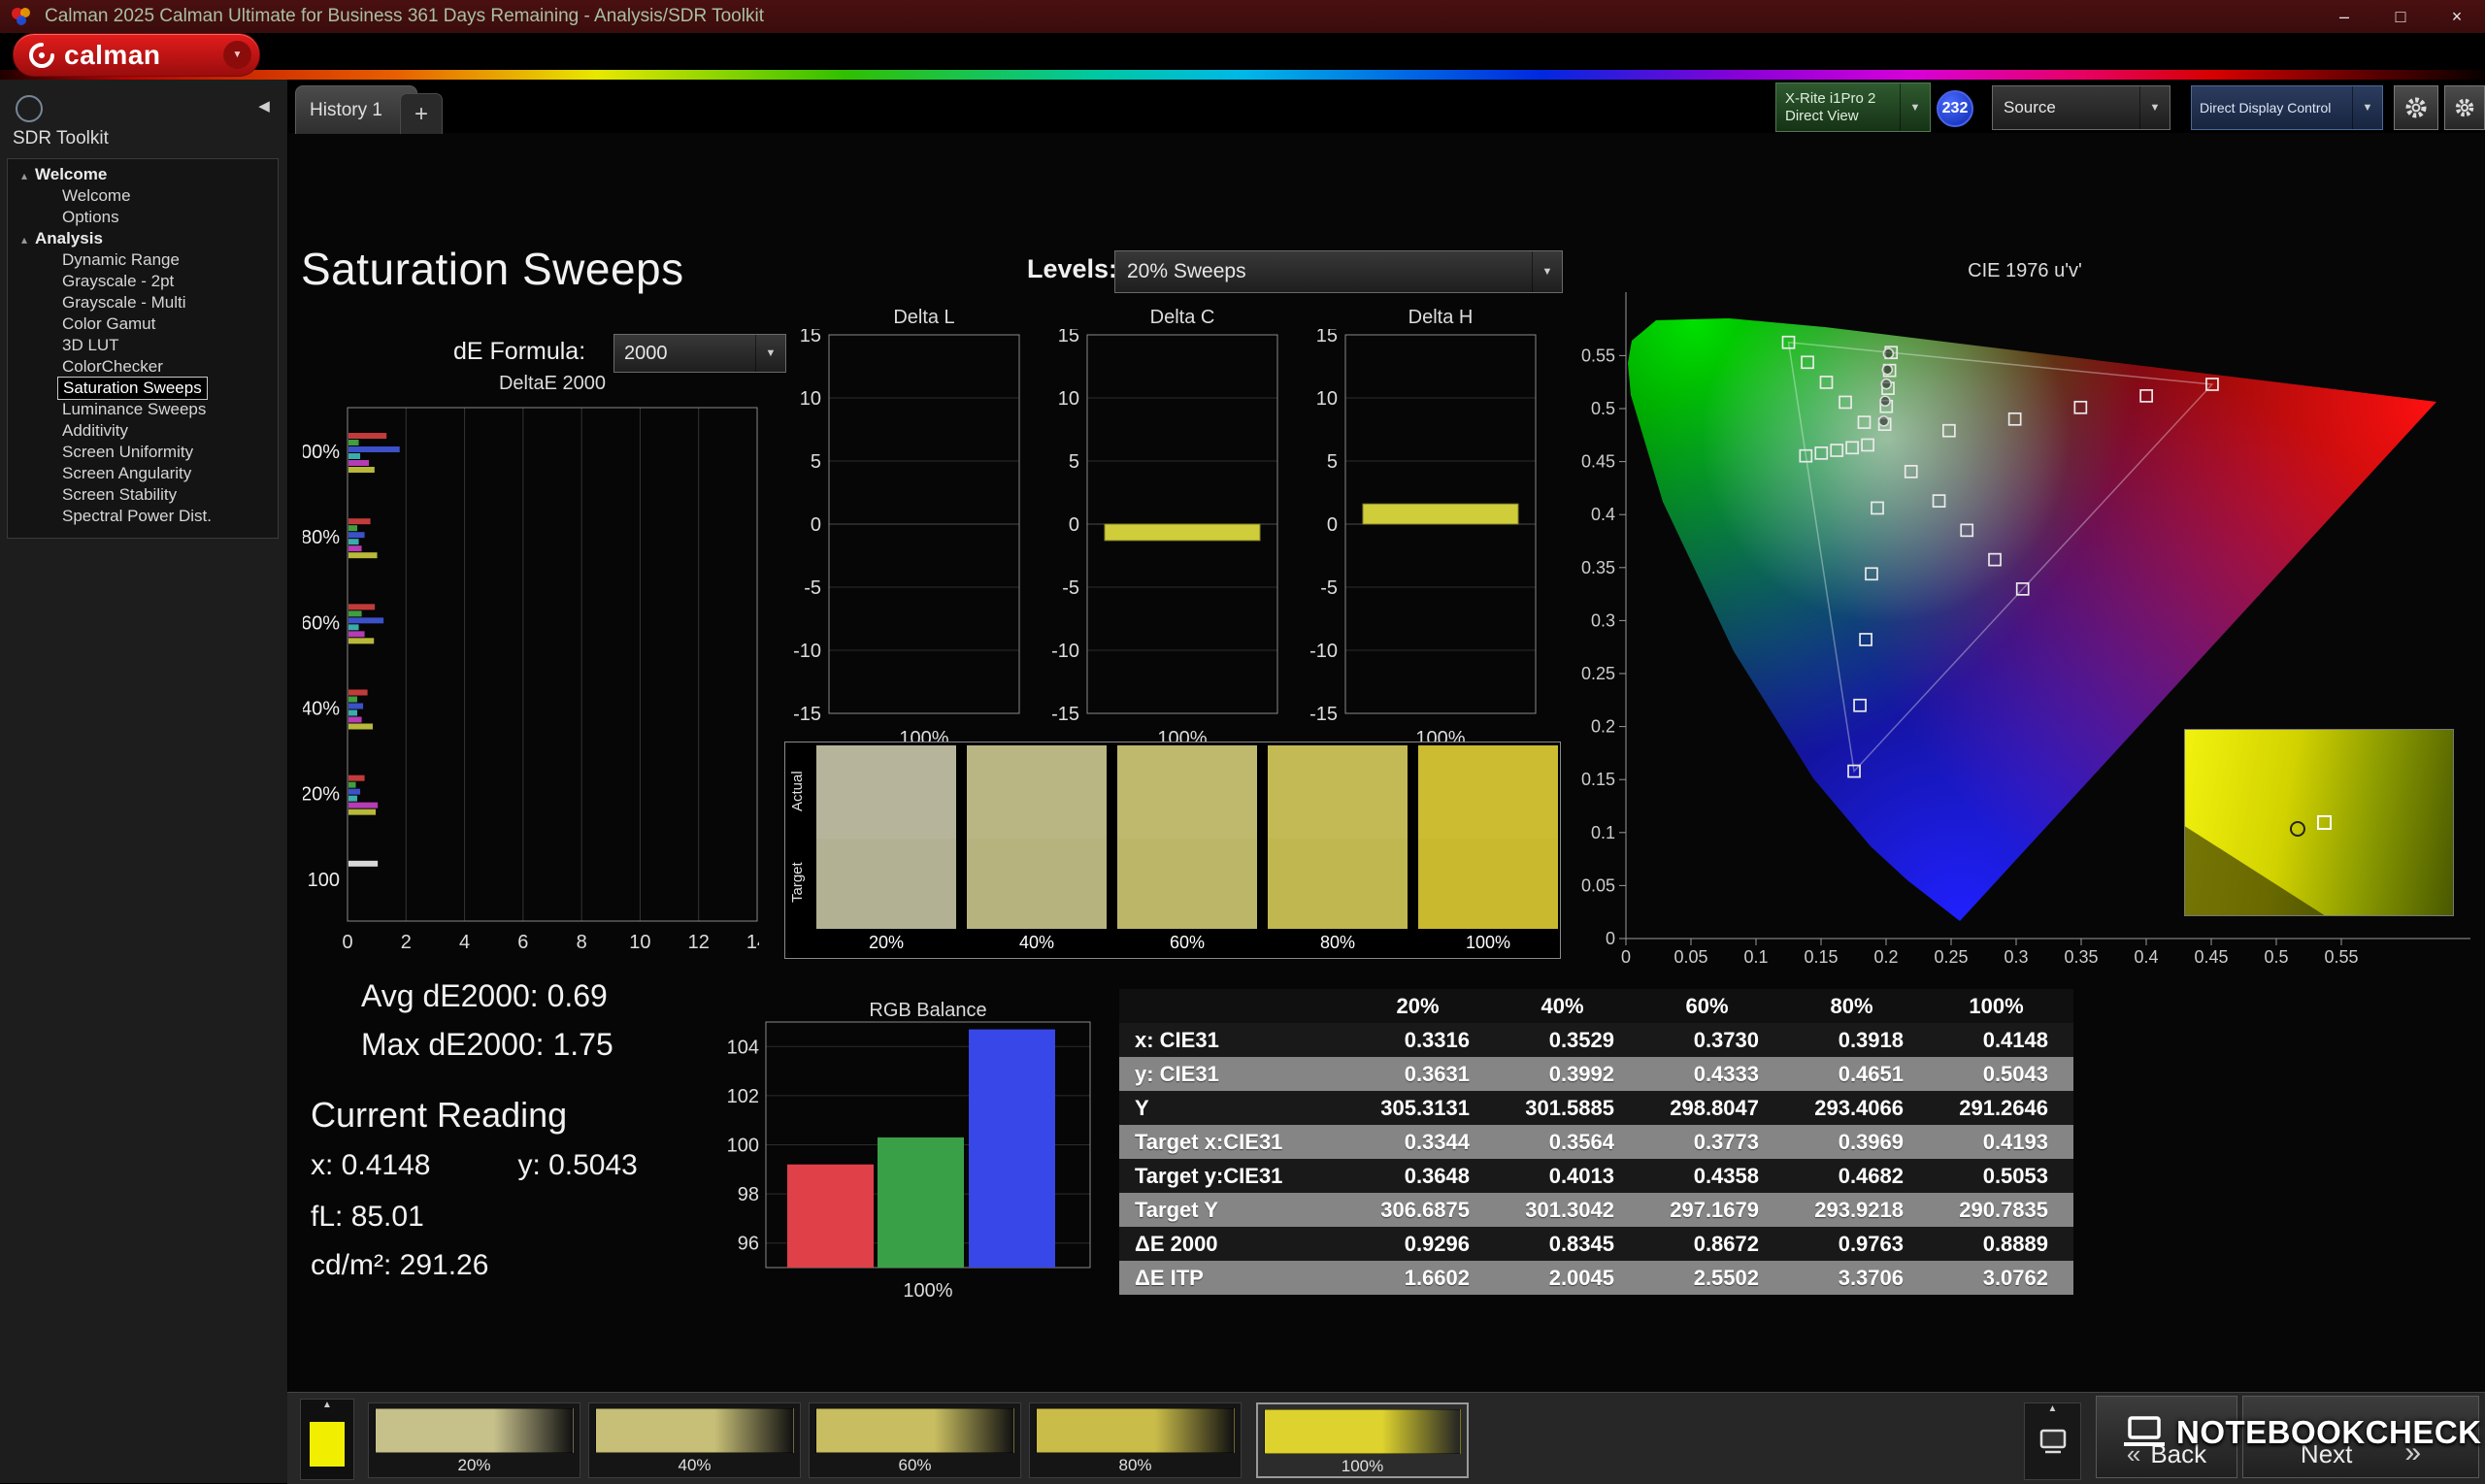 The height and width of the screenshot is (1484, 2485). What do you see at coordinates (1135, 1440) in the screenshot?
I see `pattern-level-80: 80%` at bounding box center [1135, 1440].